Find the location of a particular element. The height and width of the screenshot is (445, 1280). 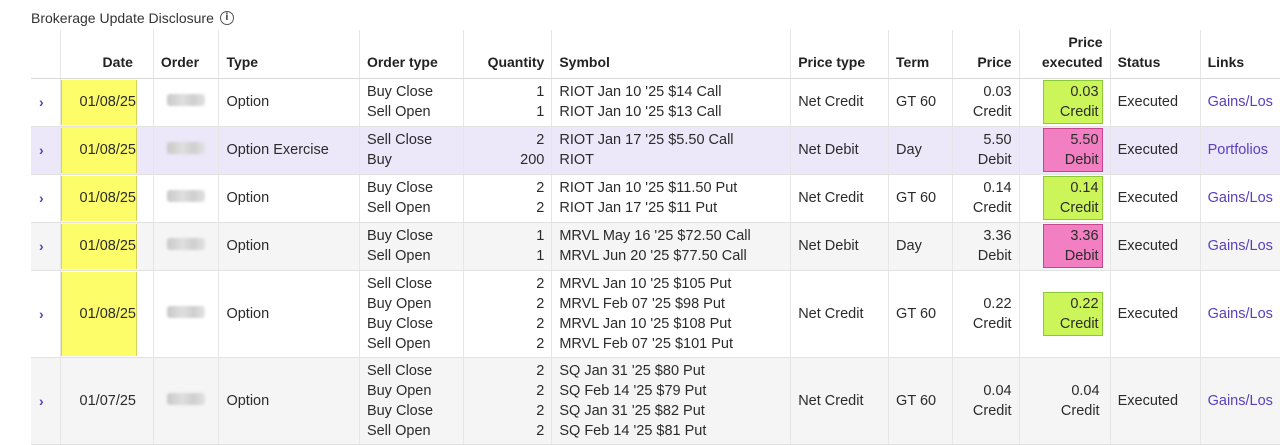

type-cell: Option Exercise is located at coordinates (289, 150).